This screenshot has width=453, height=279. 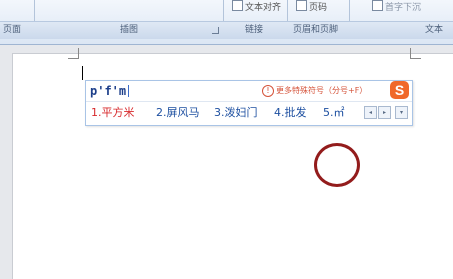 I want to click on page-number-button: 页码, so click(x=311, y=6).